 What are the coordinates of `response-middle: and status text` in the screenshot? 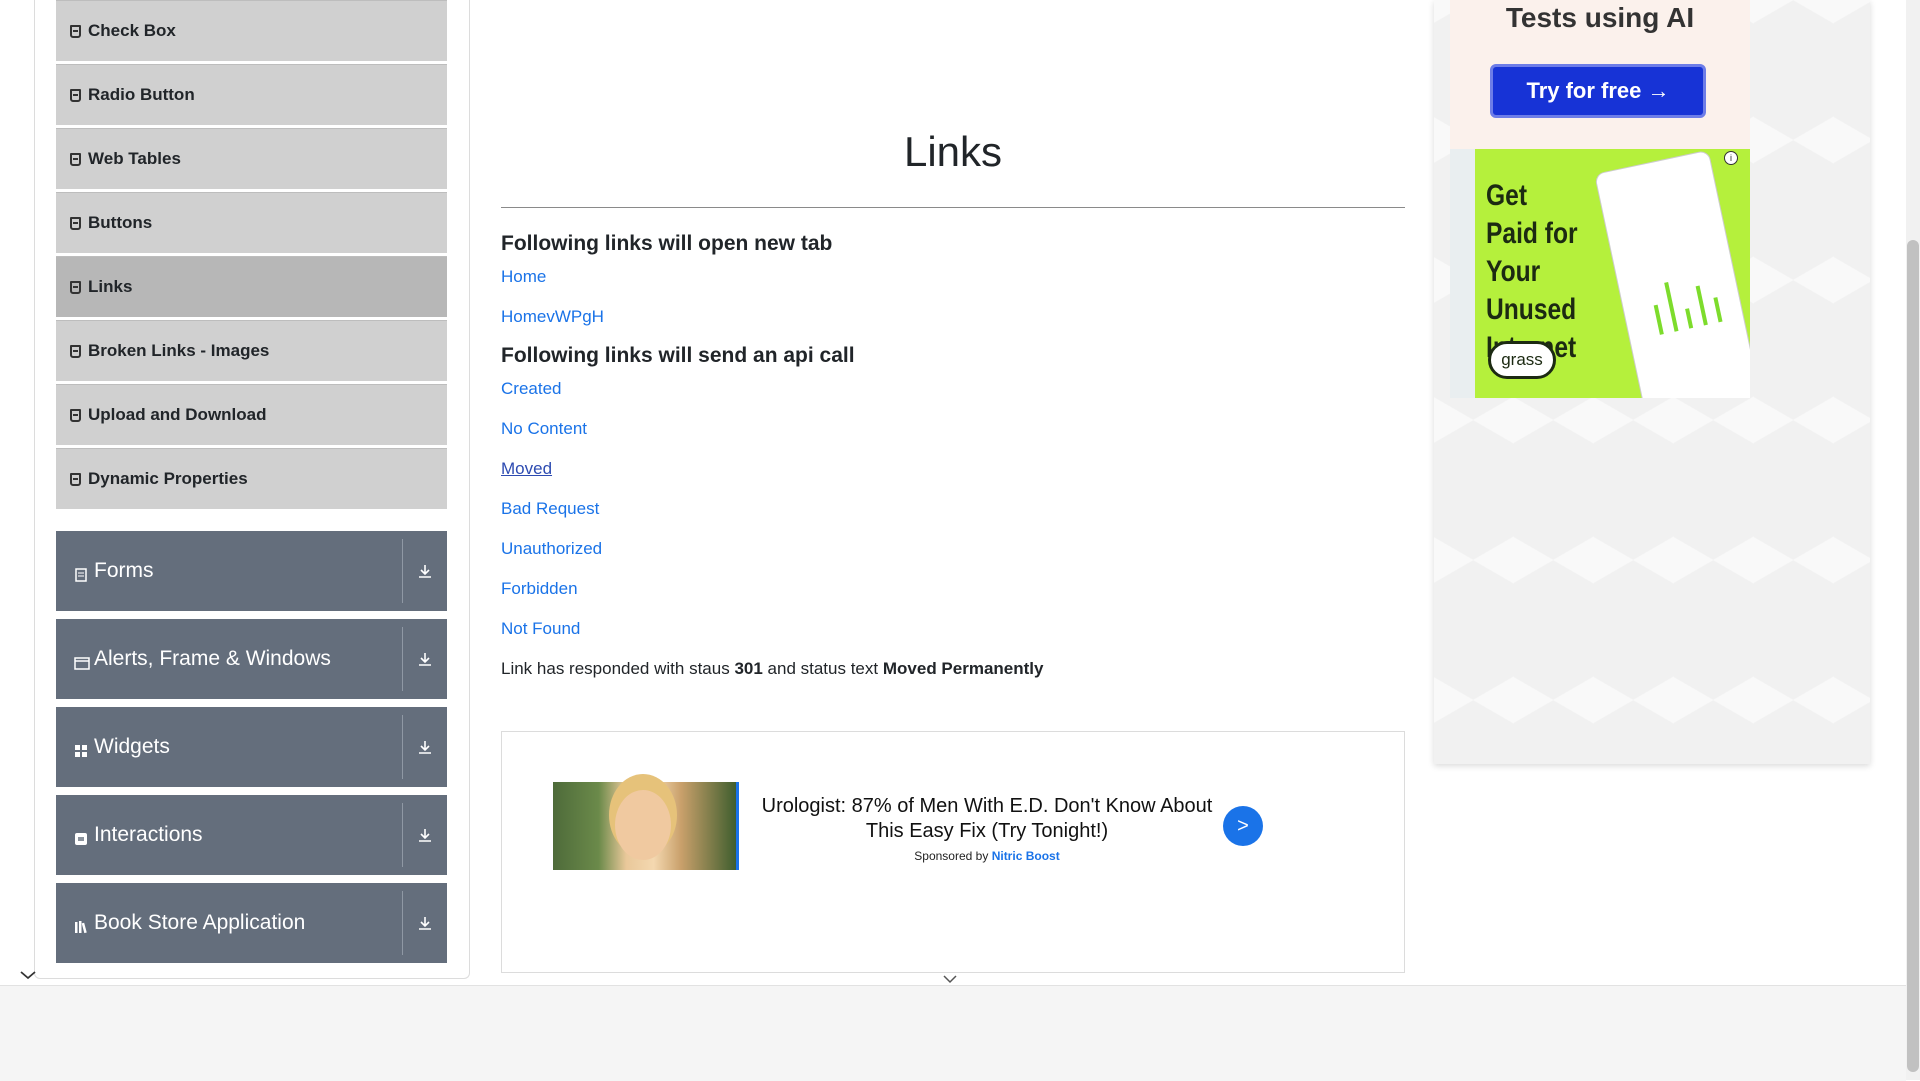 It's located at (823, 668).